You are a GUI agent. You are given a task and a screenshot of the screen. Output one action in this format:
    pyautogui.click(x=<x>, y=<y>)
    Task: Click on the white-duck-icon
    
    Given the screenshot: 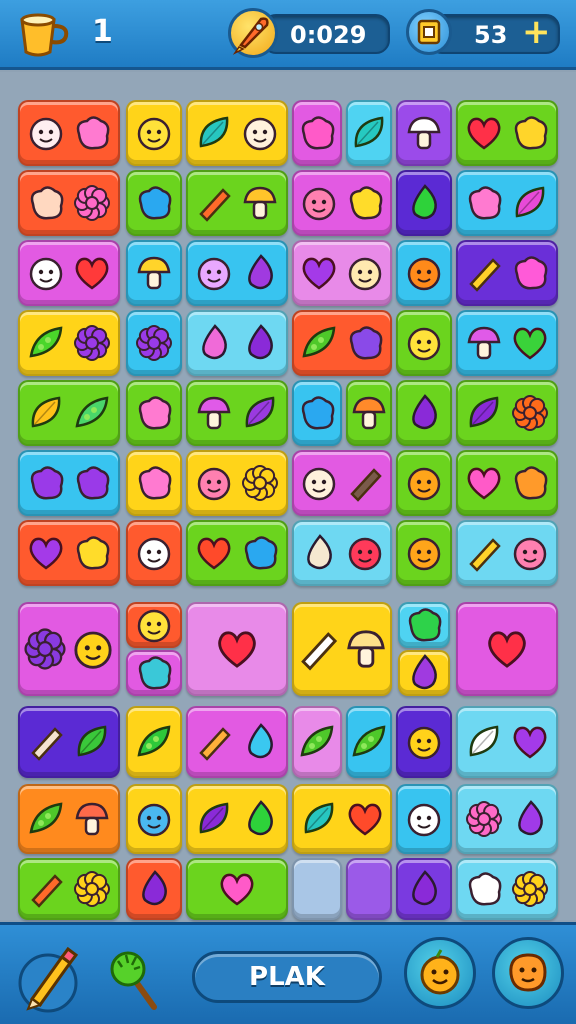 What is the action you would take?
    pyautogui.click(x=424, y=820)
    